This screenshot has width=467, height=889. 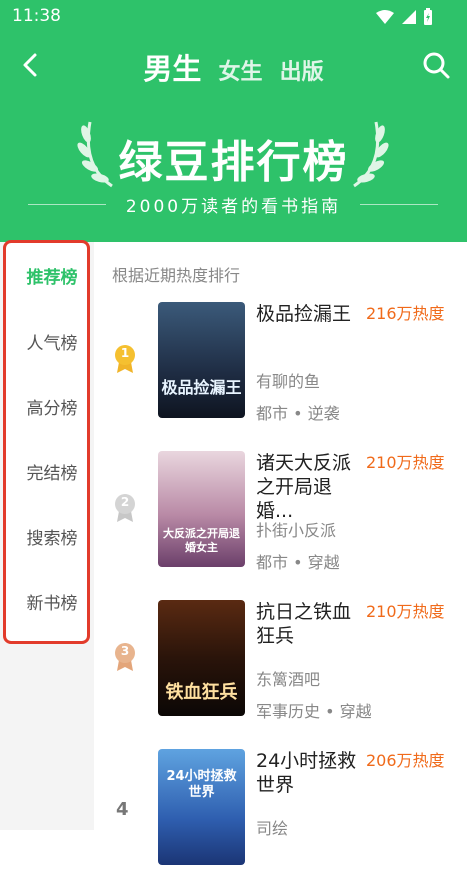 I want to click on status-icons, so click(x=404, y=17).